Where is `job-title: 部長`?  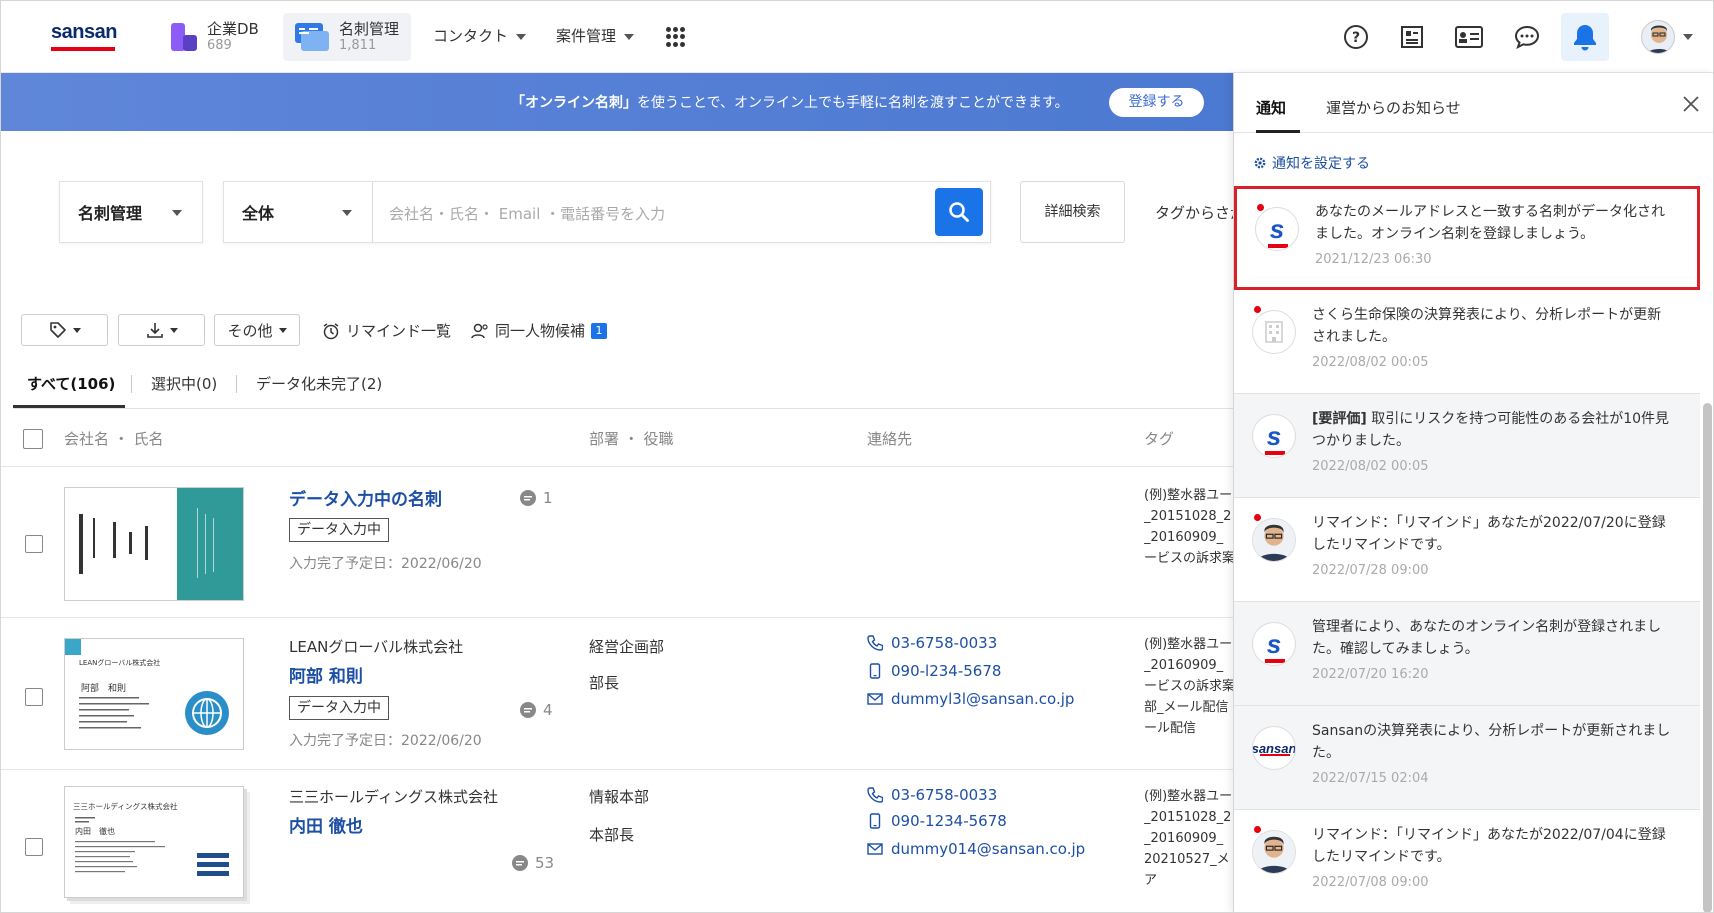
job-title: 部長 is located at coordinates (604, 683).